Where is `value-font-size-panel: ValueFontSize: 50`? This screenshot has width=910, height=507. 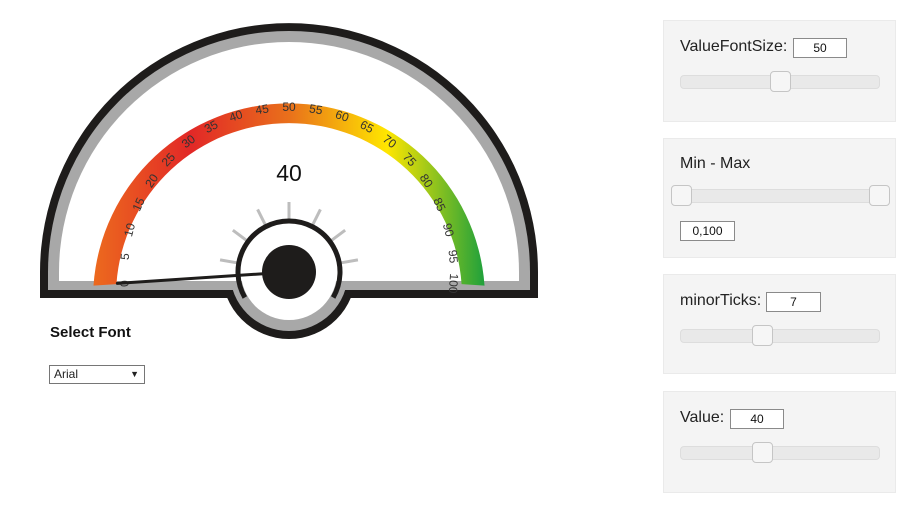 value-font-size-panel: ValueFontSize: 50 is located at coordinates (779, 71).